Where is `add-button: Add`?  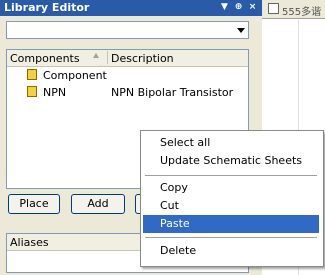 add-button: Add is located at coordinates (98, 204).